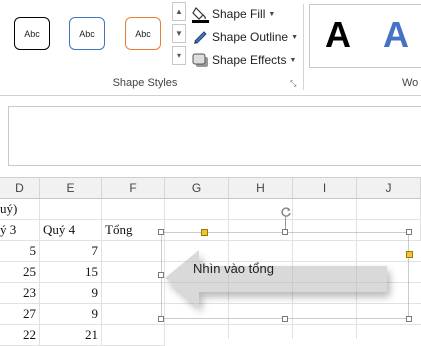  I want to click on resize-handle-top, so click(285, 232).